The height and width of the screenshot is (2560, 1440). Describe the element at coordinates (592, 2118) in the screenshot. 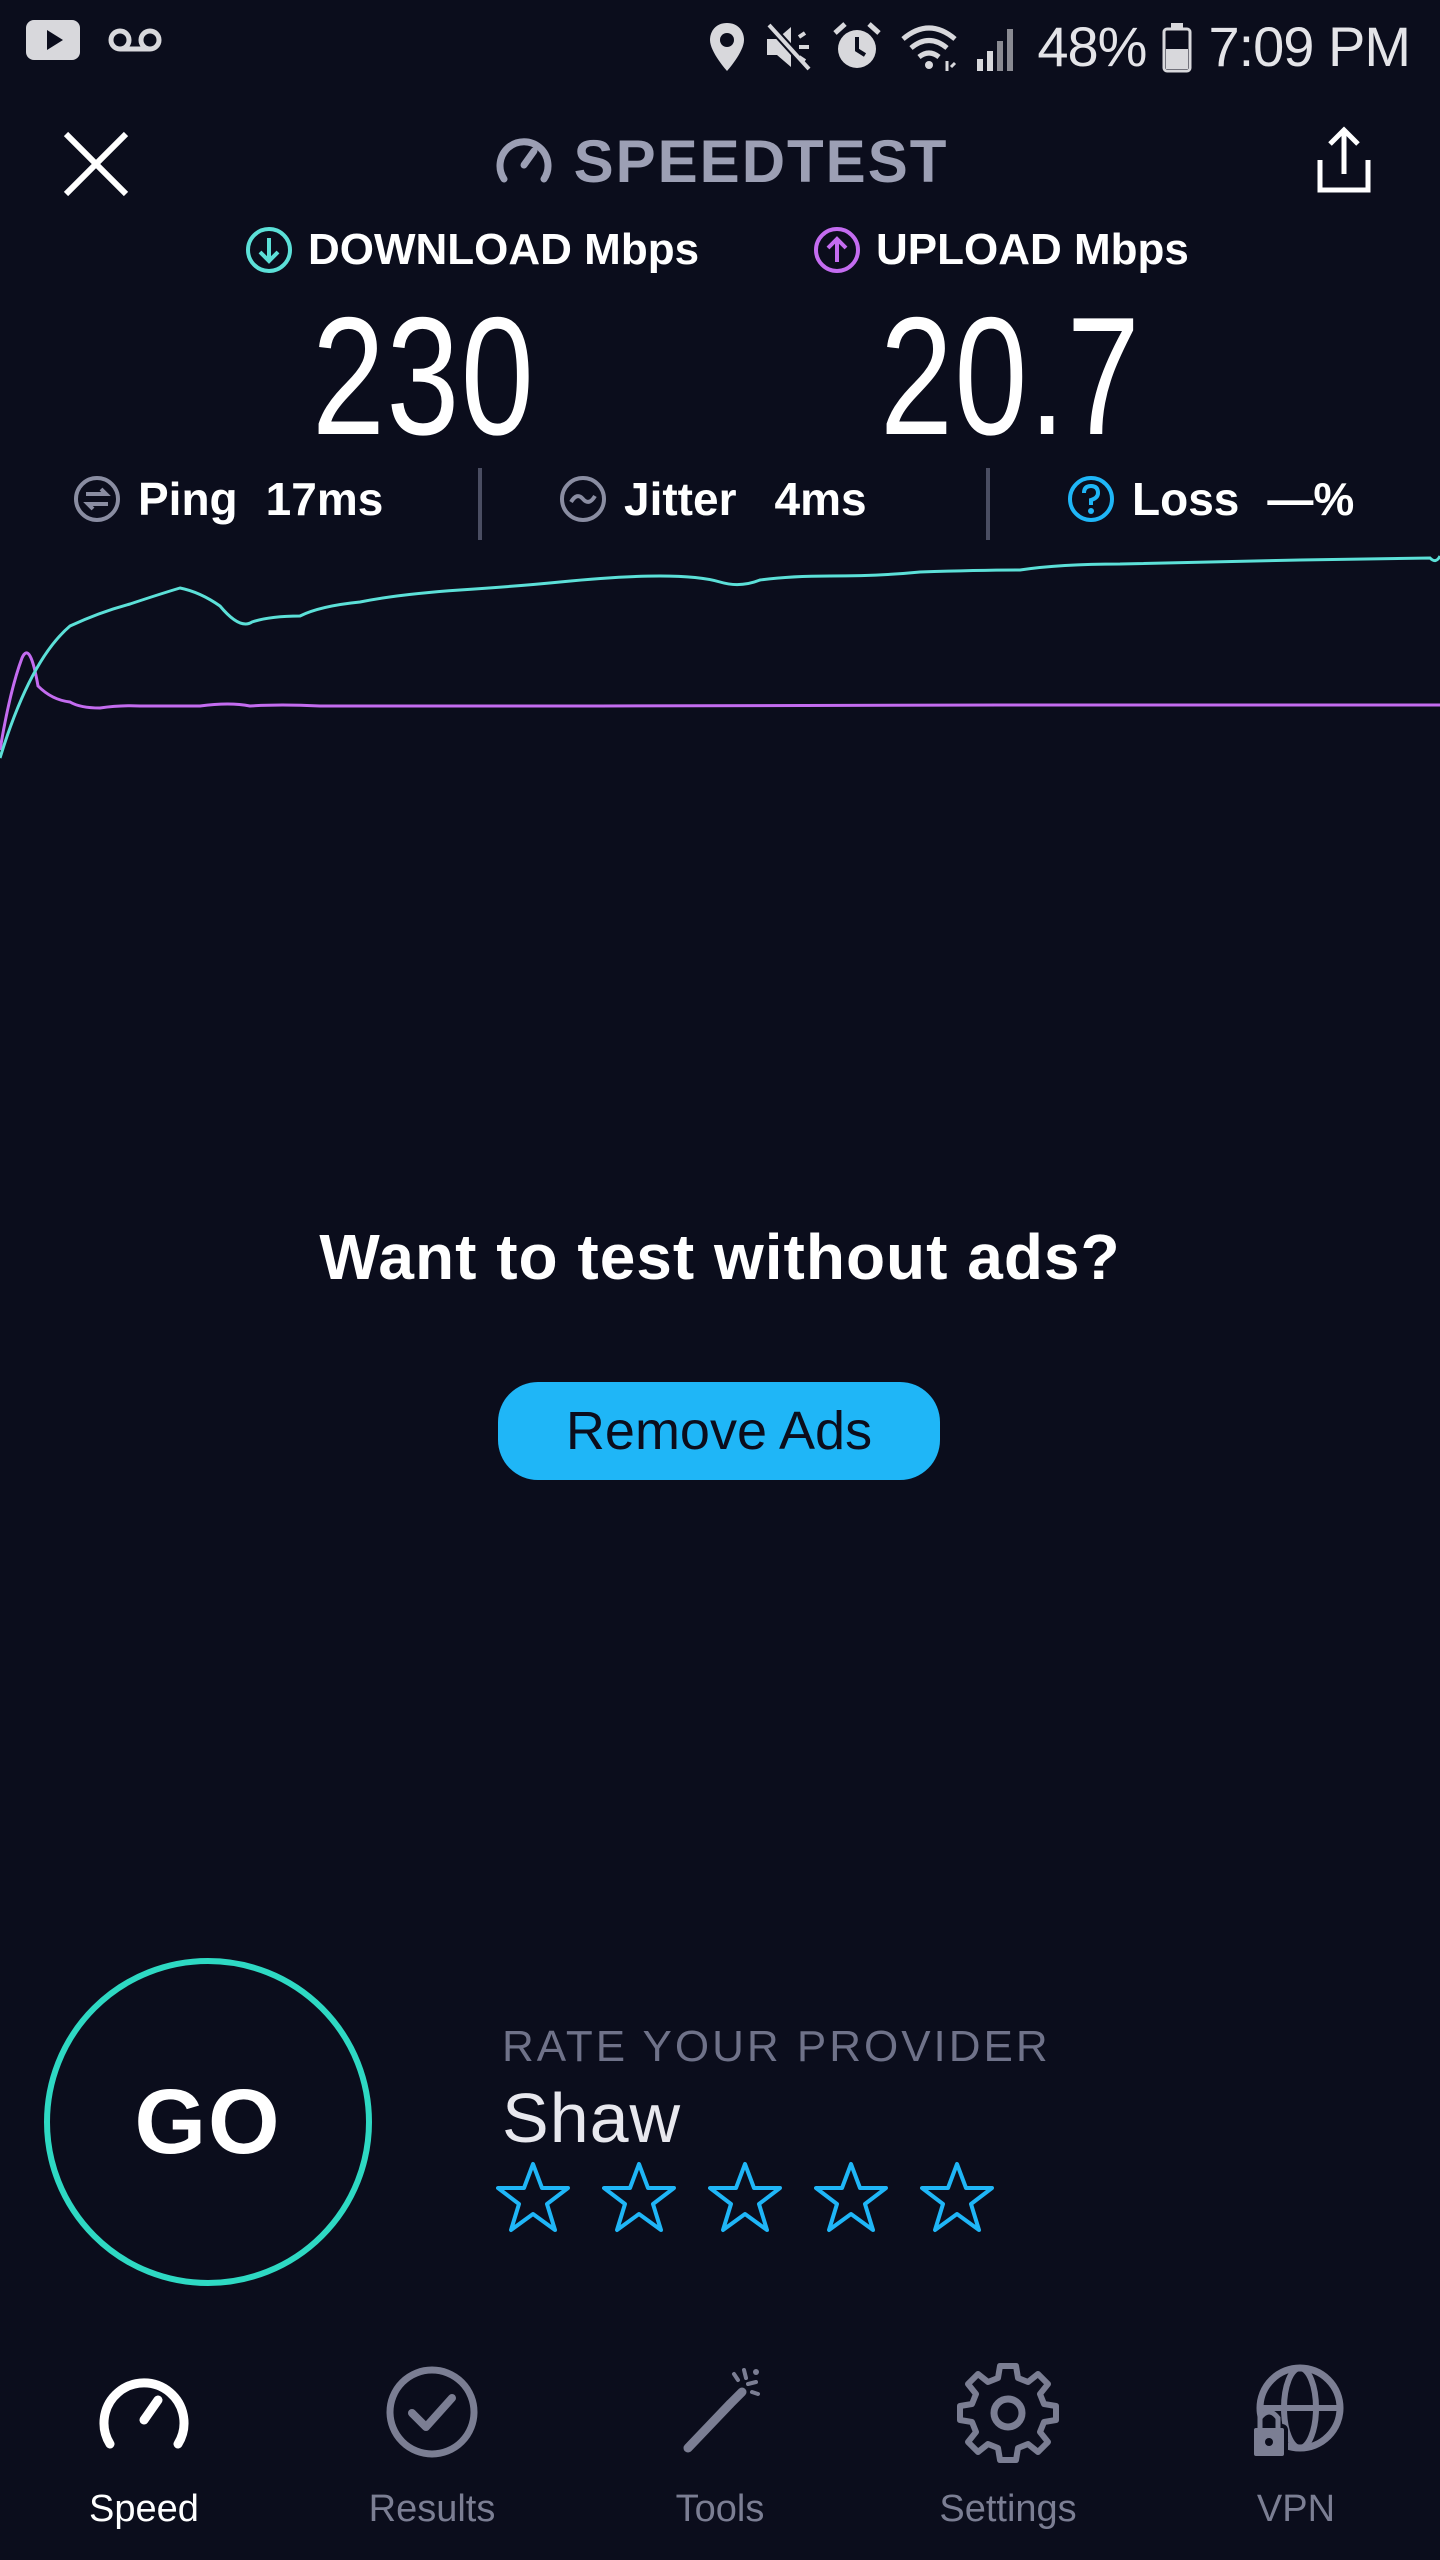

I see `provider-name: Shaw` at that location.